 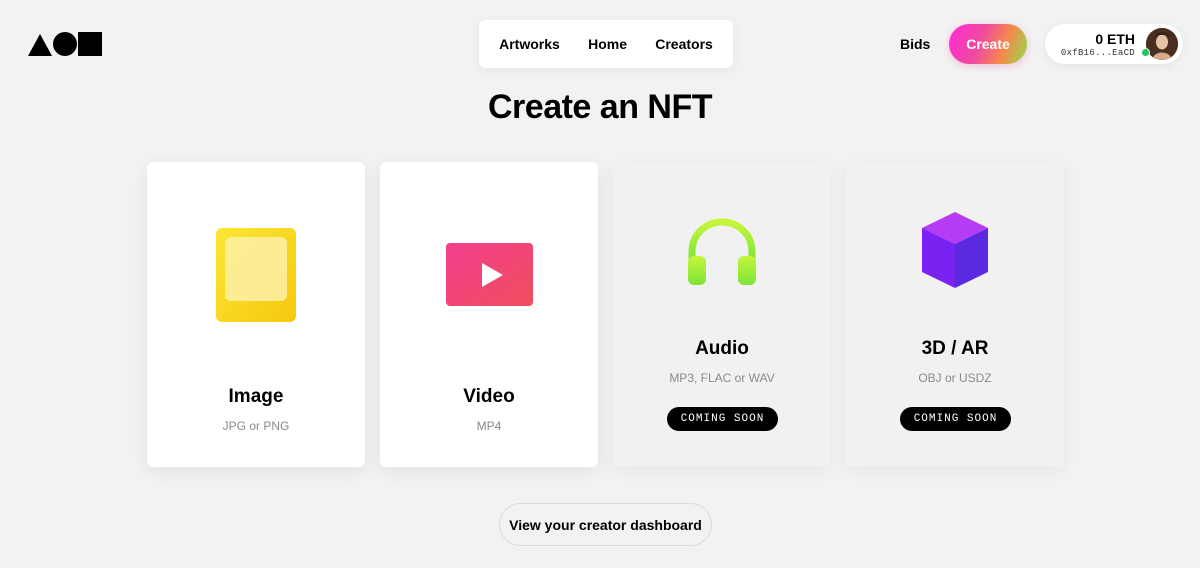 What do you see at coordinates (256, 275) in the screenshot?
I see `image-icon` at bounding box center [256, 275].